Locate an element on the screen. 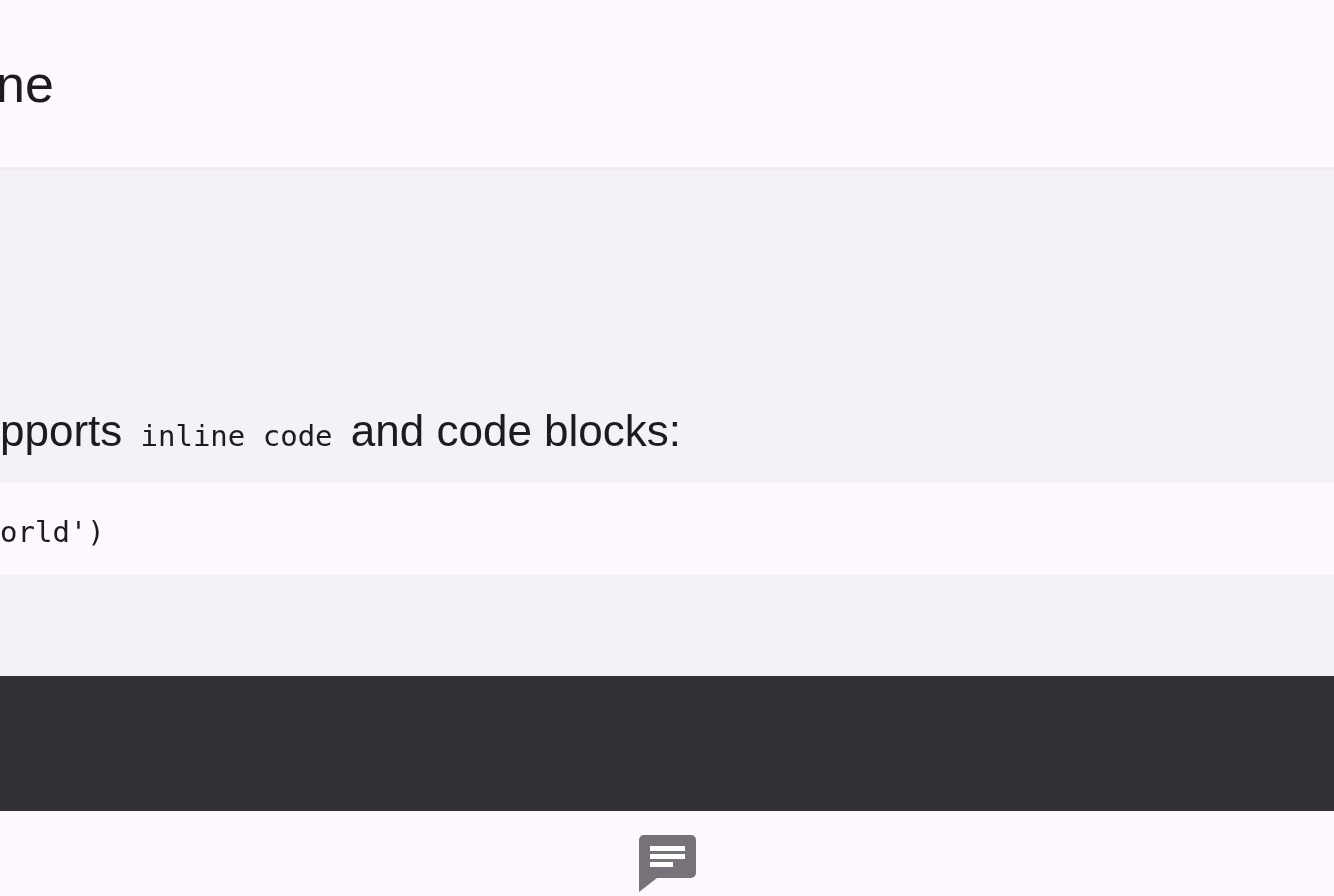 This screenshot has width=1334, height=896. page-title: ne is located at coordinates (27, 82).